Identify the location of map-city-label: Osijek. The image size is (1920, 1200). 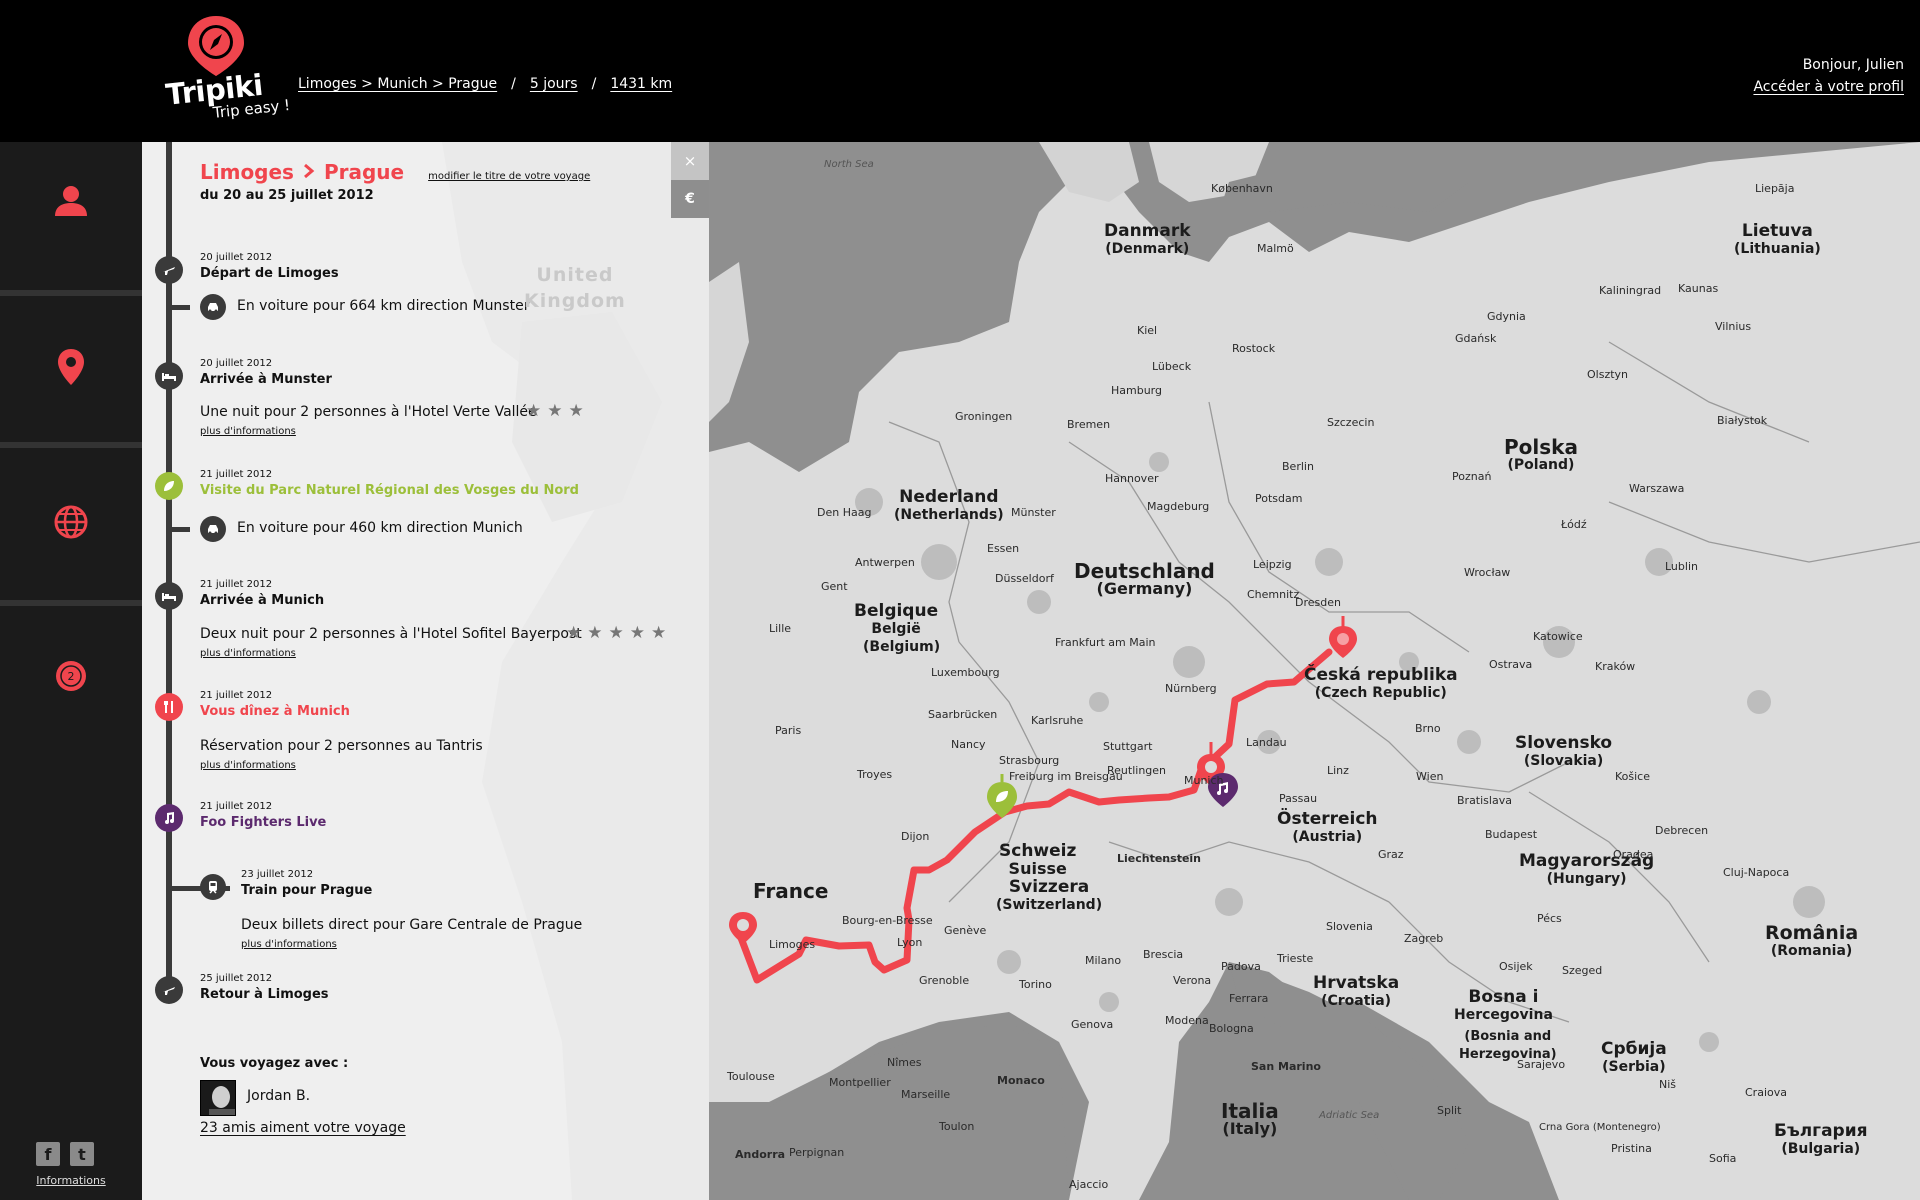
(1516, 966).